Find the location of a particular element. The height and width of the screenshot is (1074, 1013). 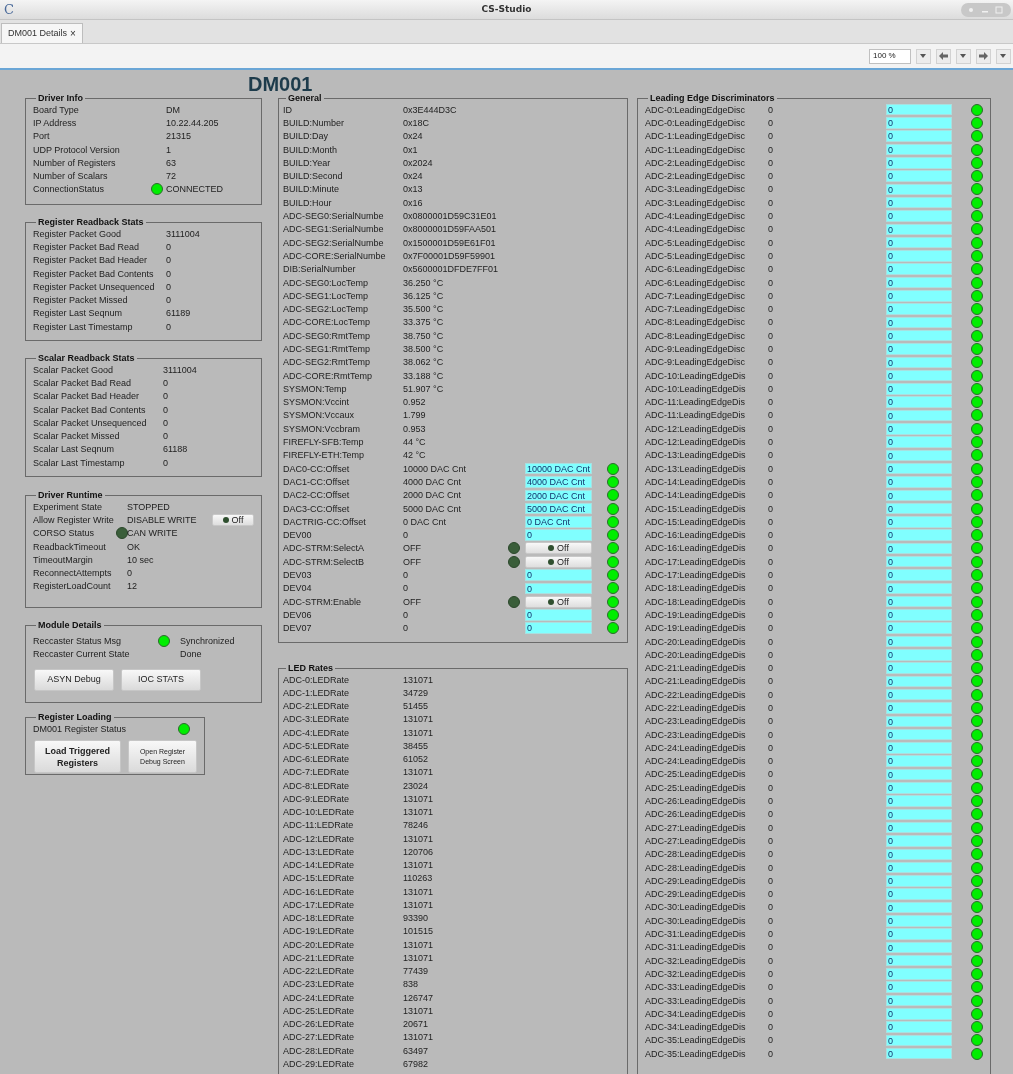

value-input: 10000 DAC Cnt is located at coordinates (558, 468).